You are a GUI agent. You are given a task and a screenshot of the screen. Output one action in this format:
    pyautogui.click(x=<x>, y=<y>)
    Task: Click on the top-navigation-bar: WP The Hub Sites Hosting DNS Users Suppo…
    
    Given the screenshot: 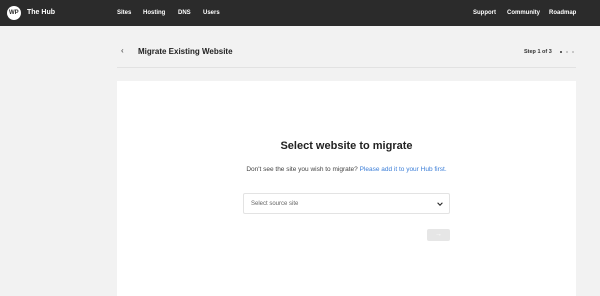 What is the action you would take?
    pyautogui.click(x=300, y=13)
    